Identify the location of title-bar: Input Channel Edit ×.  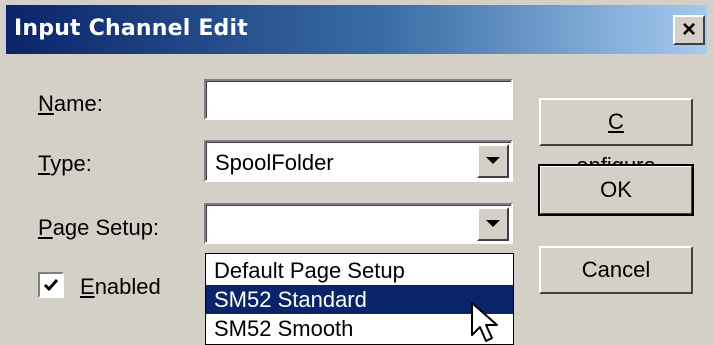
(356, 29).